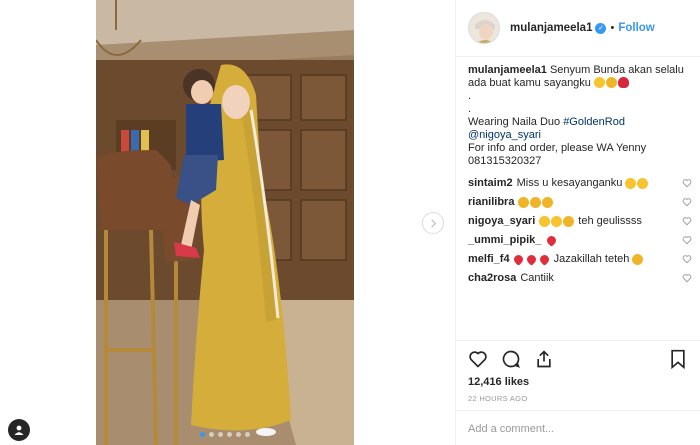 The width and height of the screenshot is (700, 445). What do you see at coordinates (489, 259) in the screenshot?
I see `comment-username: melfi_f4` at bounding box center [489, 259].